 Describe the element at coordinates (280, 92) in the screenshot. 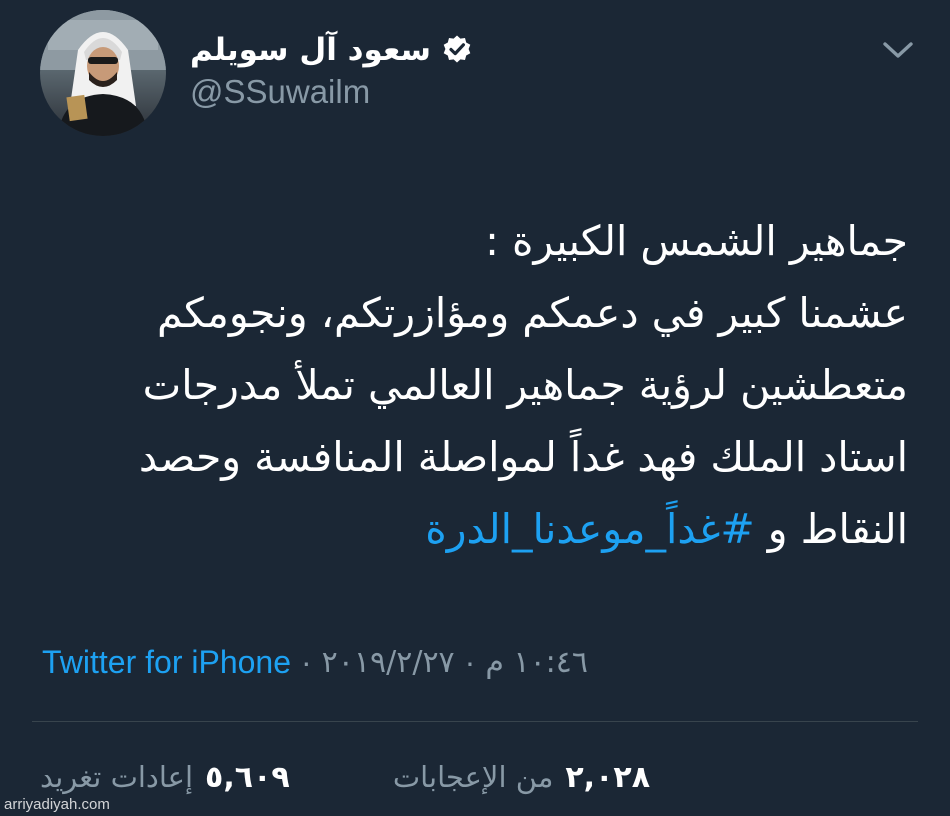

I see `user-handle: @SSuwailm` at that location.